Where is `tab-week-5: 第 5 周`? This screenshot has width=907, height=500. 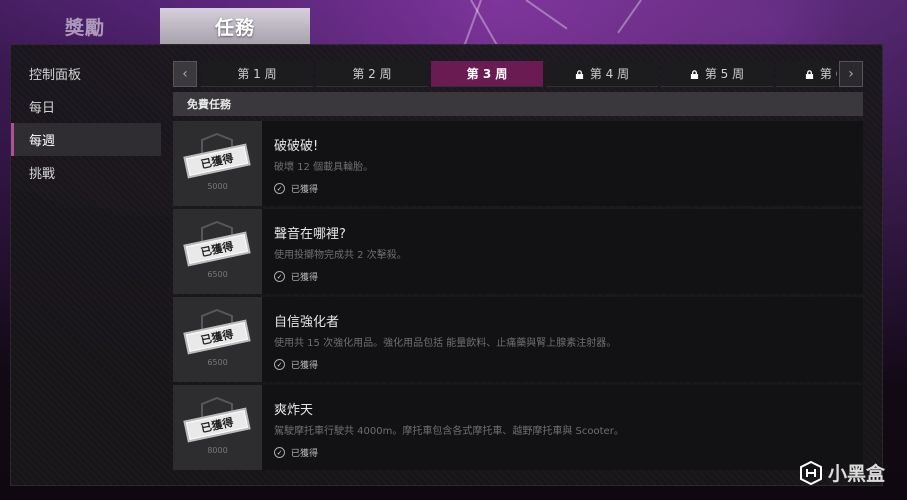
tab-week-5: 第 5 周 is located at coordinates (717, 74).